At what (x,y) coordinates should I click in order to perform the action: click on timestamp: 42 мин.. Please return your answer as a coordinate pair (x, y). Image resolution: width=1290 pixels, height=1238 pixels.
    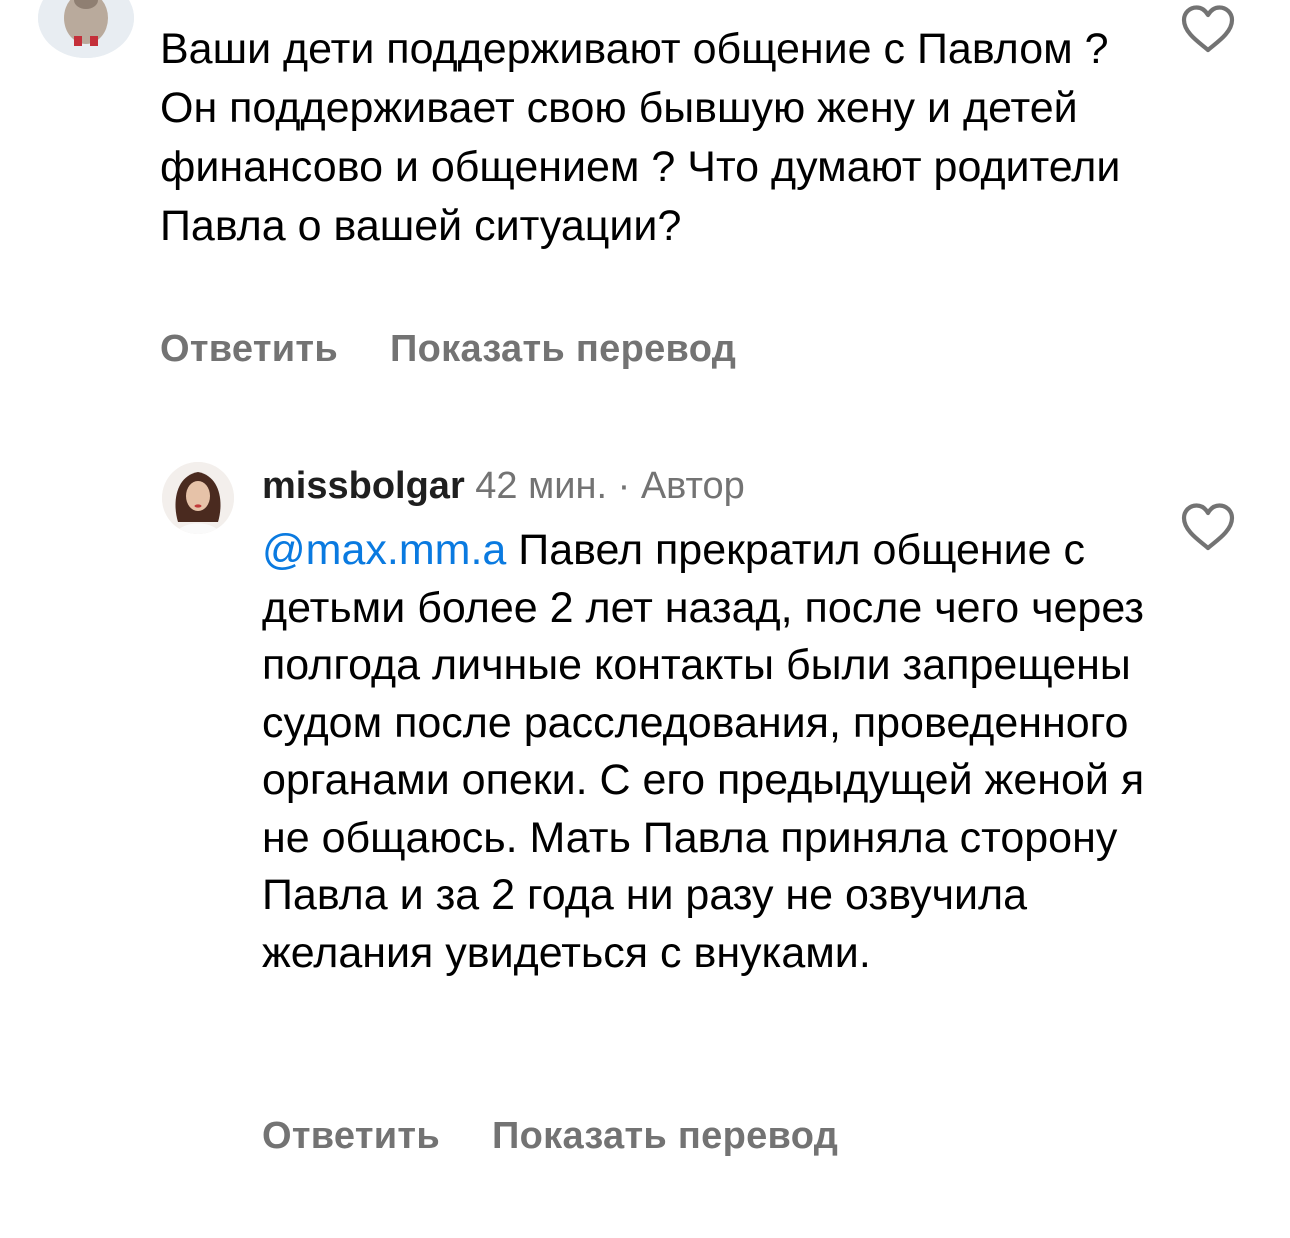
    Looking at the image, I should click on (541, 486).